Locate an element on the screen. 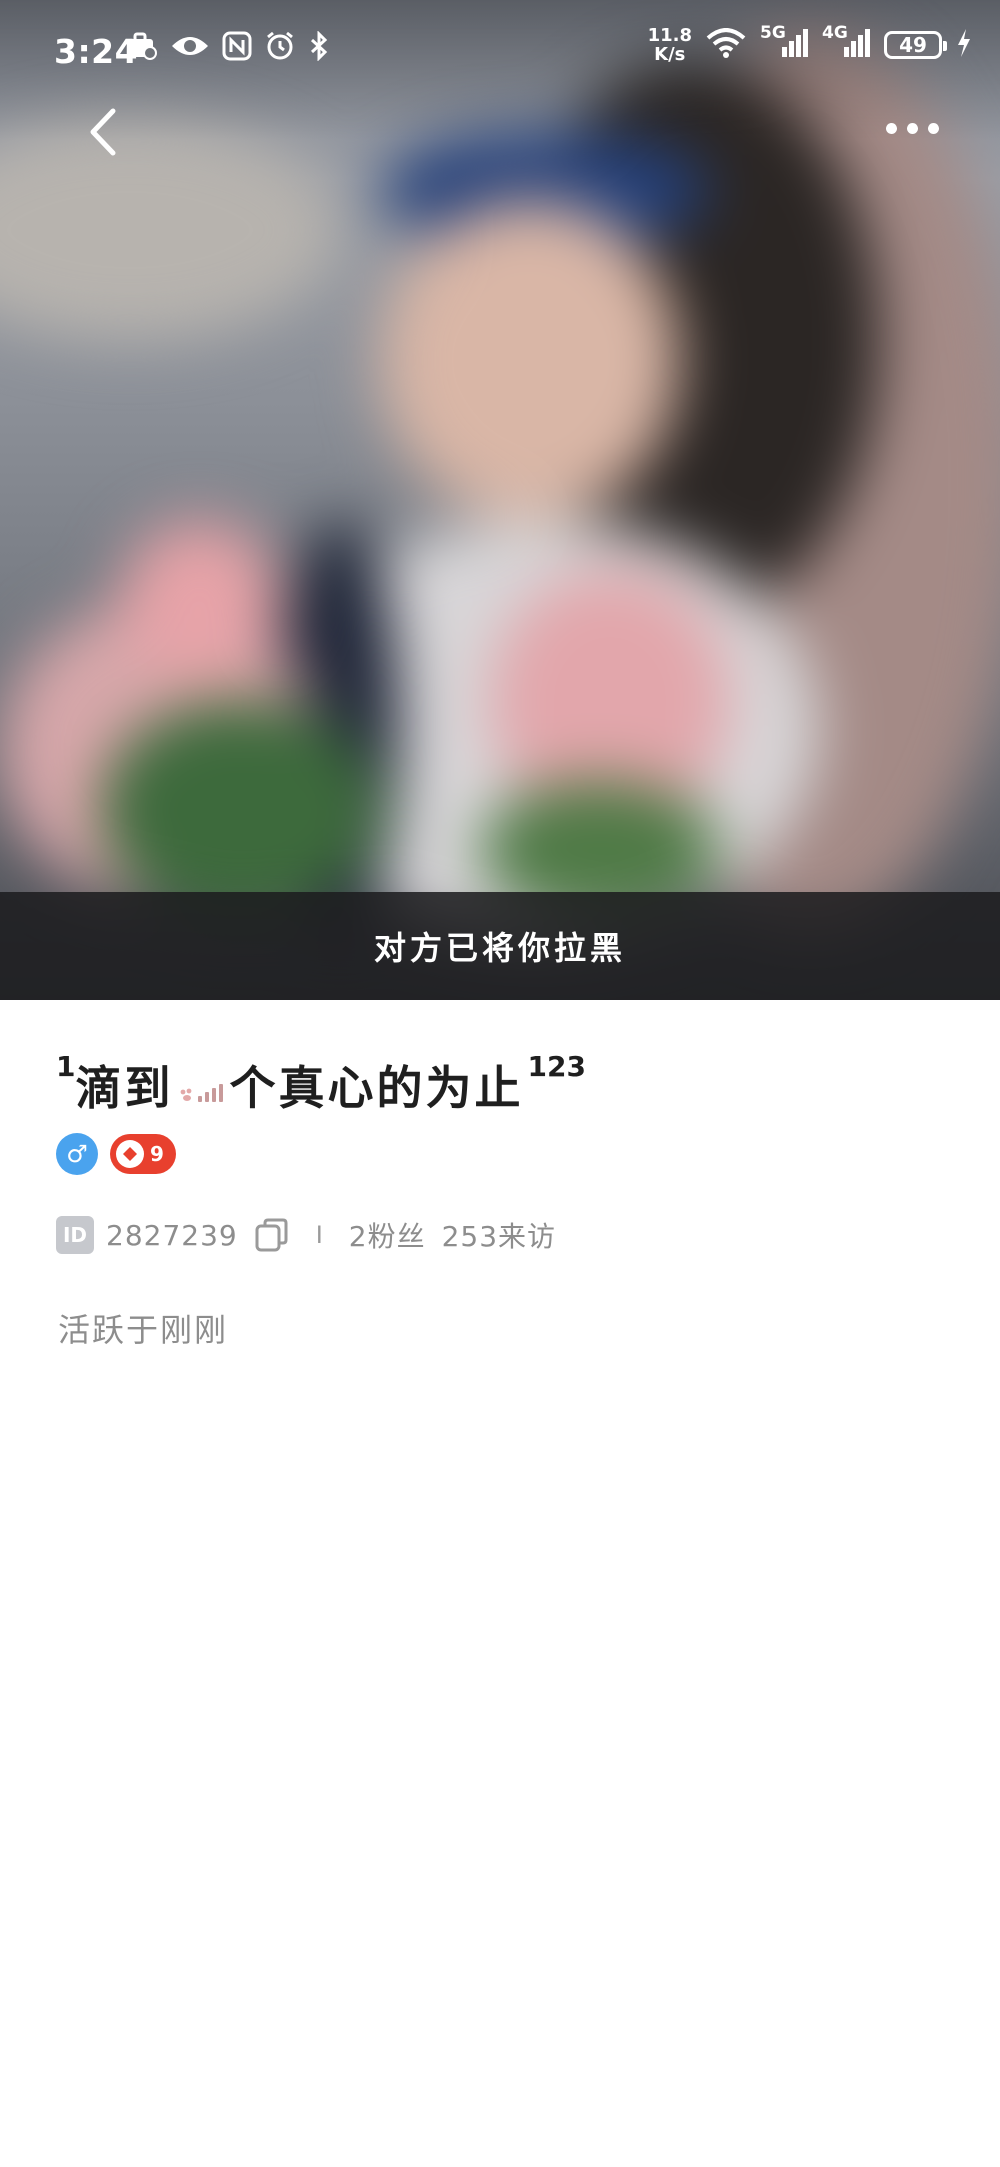 The image size is (1000, 2167). level-number: 9 is located at coordinates (157, 1154).